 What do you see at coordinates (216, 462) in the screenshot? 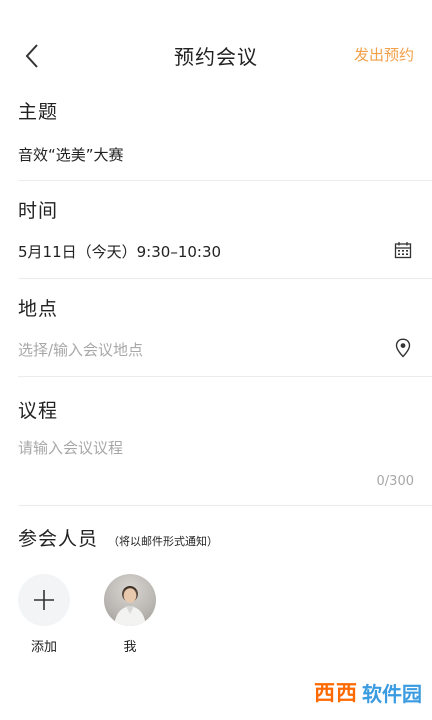
I see `agenda-textarea: 请输入会议议程` at bounding box center [216, 462].